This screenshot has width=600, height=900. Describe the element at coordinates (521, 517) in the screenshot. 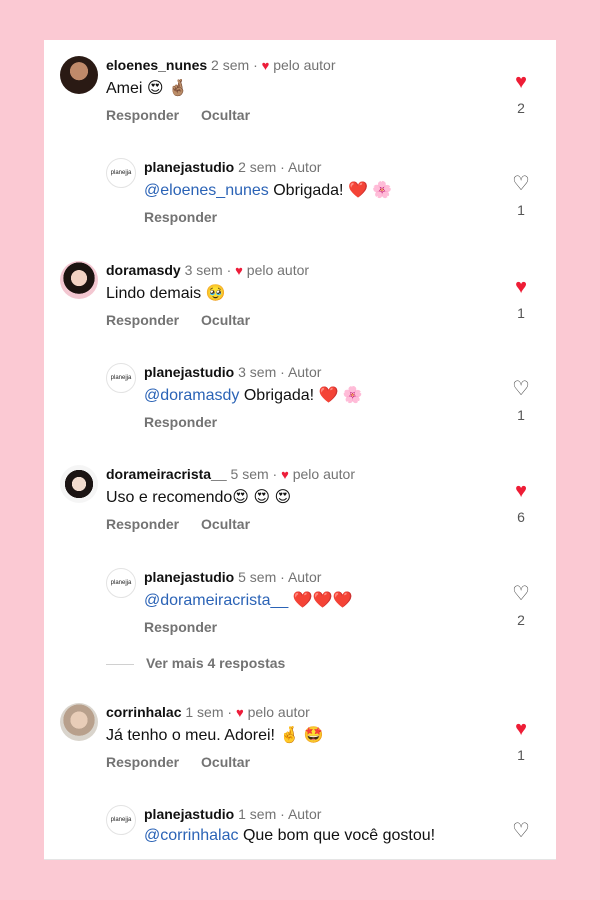

I see `like-count: 6` at that location.